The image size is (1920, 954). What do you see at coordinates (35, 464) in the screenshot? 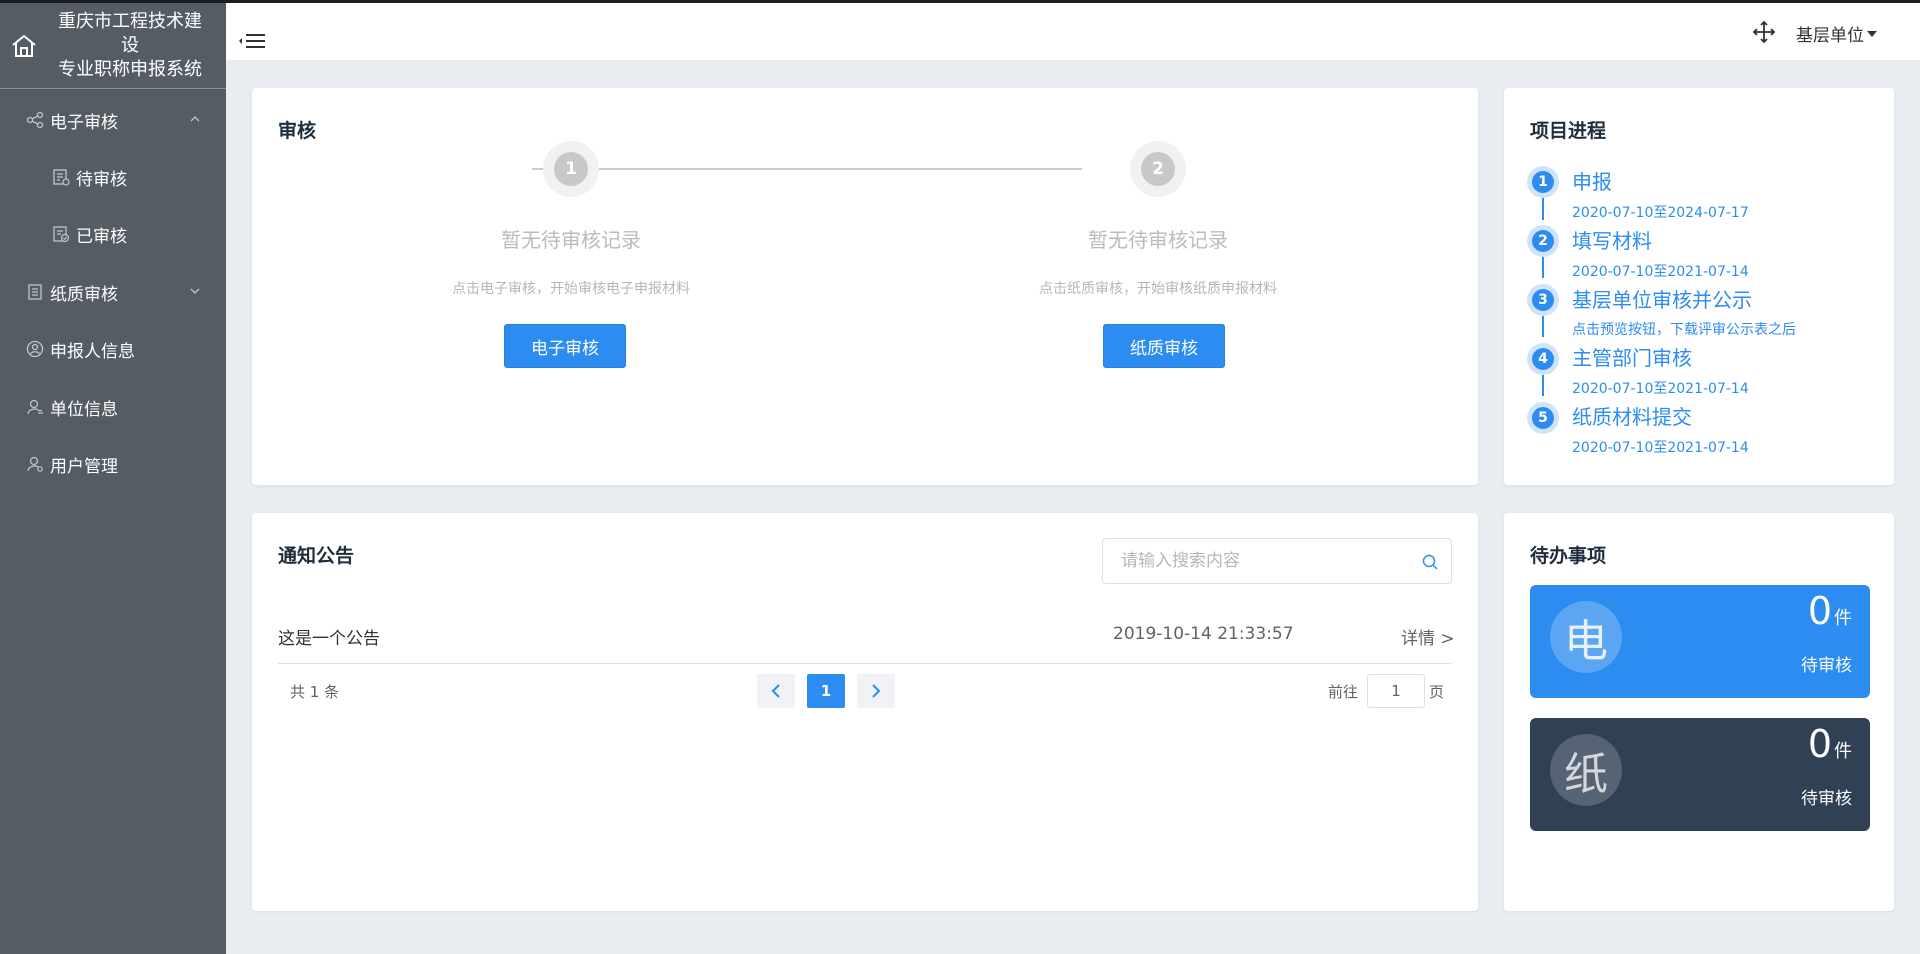
I see `user-gear-icon` at bounding box center [35, 464].